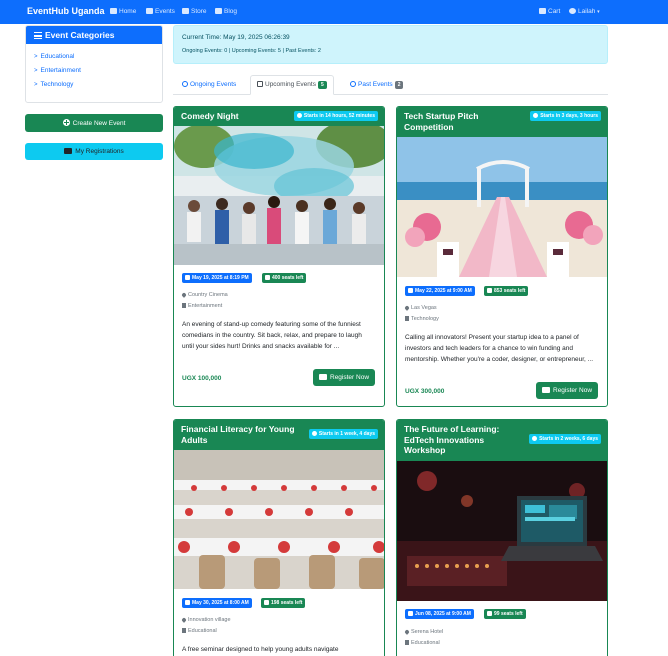  I want to click on event-category: Entertainment, so click(202, 306).